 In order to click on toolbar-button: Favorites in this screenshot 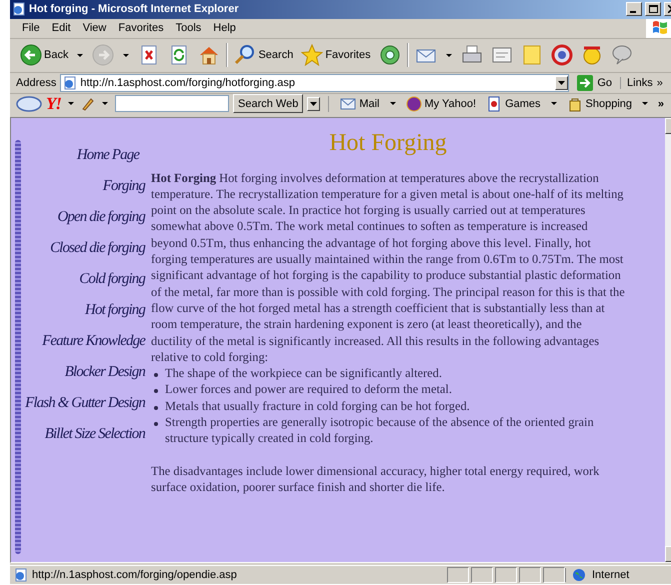, I will do `click(336, 55)`.